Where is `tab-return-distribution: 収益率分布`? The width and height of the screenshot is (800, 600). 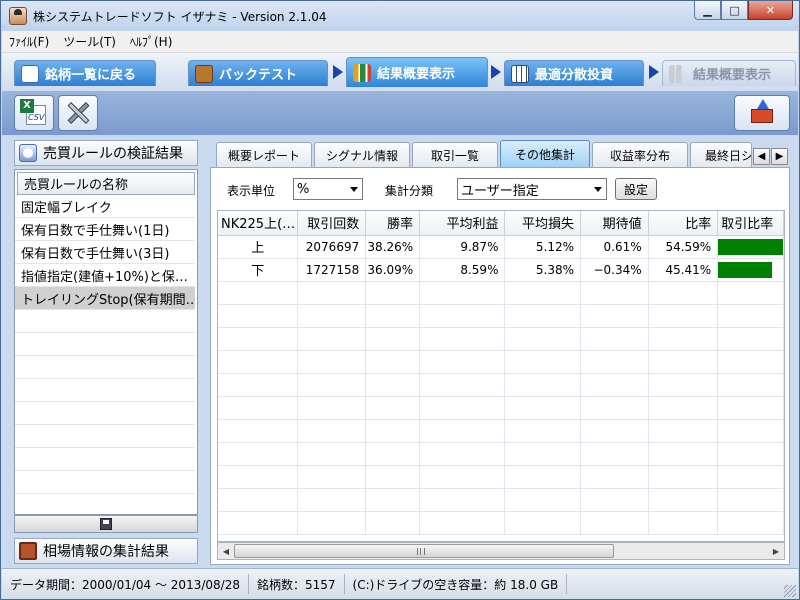 tab-return-distribution: 収益率分布 is located at coordinates (640, 154).